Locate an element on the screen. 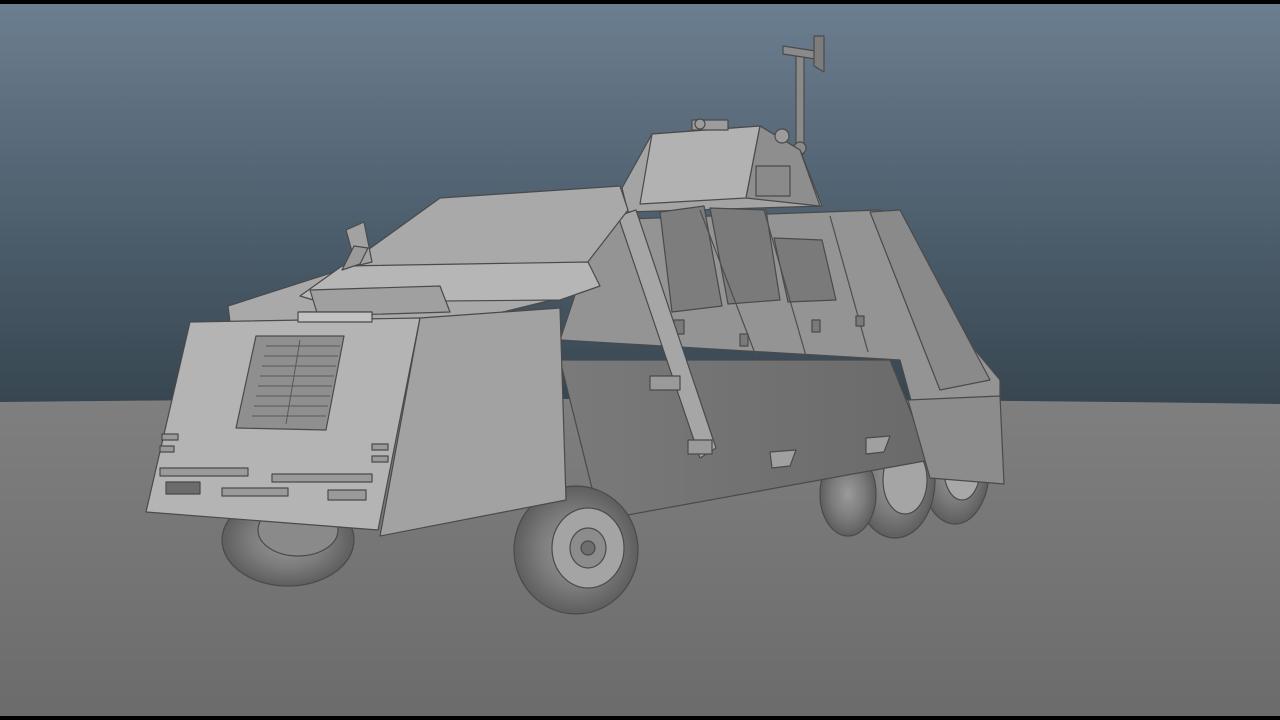 This screenshot has width=1280, height=720. letterbox-top is located at coordinates (640, 2).